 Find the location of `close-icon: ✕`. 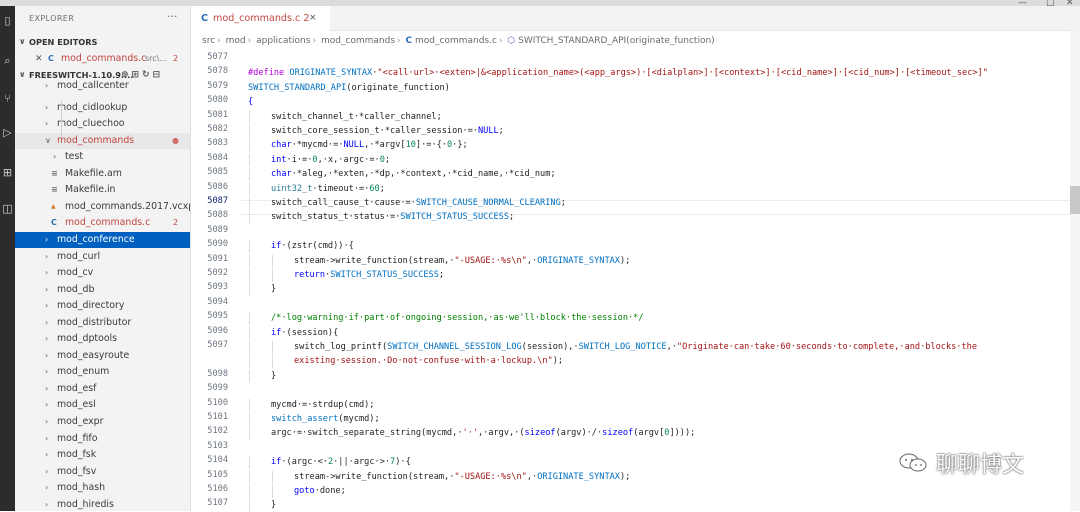

close-icon: ✕ is located at coordinates (39, 59).